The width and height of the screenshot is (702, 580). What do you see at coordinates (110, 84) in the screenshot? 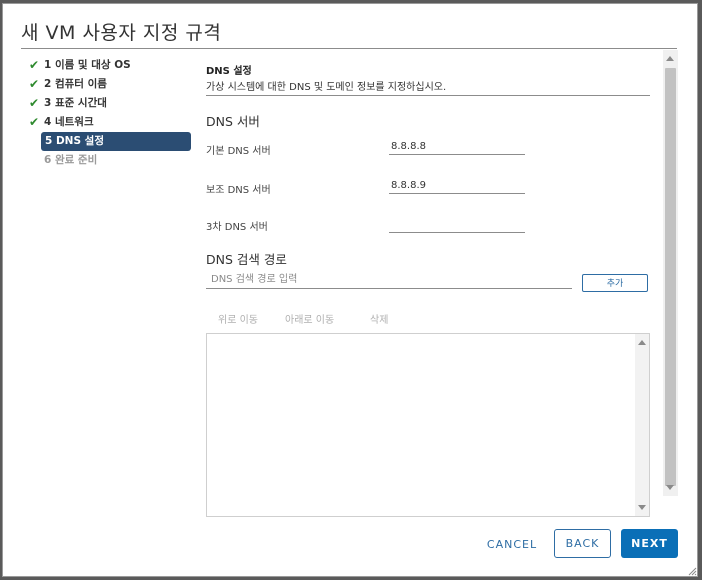
I see `step-computer-name: ✔ 2 컴퓨터 이름` at bounding box center [110, 84].